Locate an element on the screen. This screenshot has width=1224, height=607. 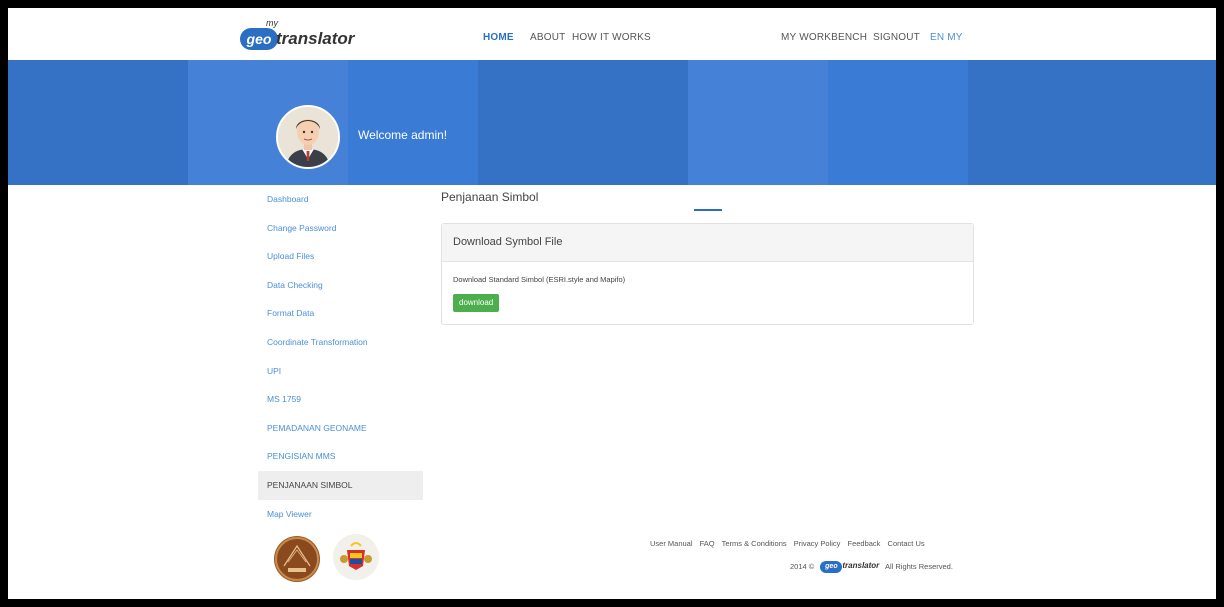
footer-logo: geo translator is located at coordinates (849, 567).